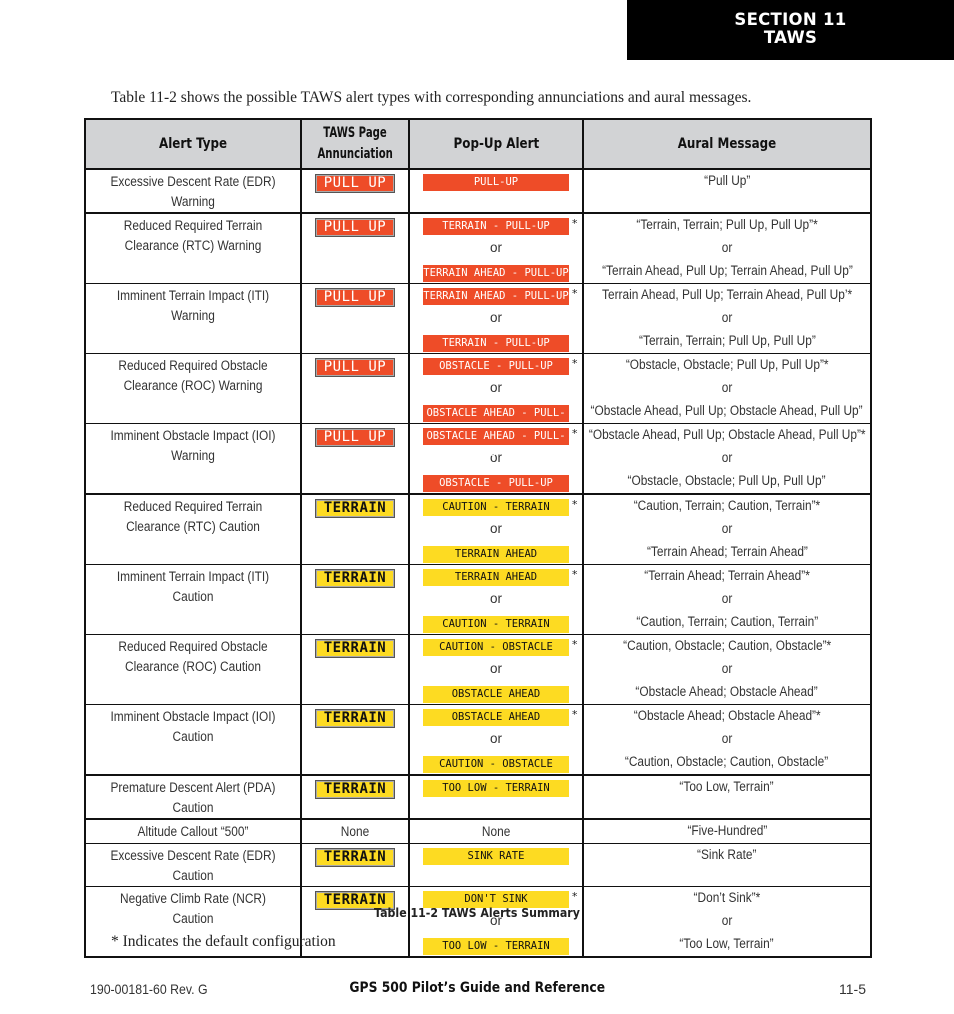 The width and height of the screenshot is (954, 1014). I want to click on popup-alert-banner: OBSTACLE AHEAD *, so click(500, 717).